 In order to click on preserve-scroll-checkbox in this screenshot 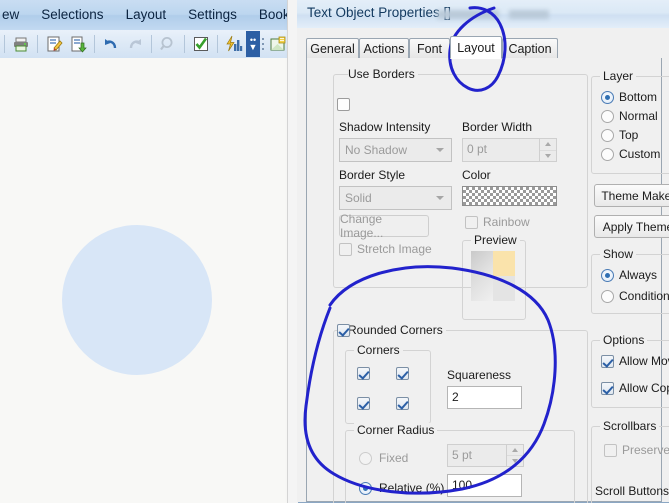, I will do `click(610, 450)`.